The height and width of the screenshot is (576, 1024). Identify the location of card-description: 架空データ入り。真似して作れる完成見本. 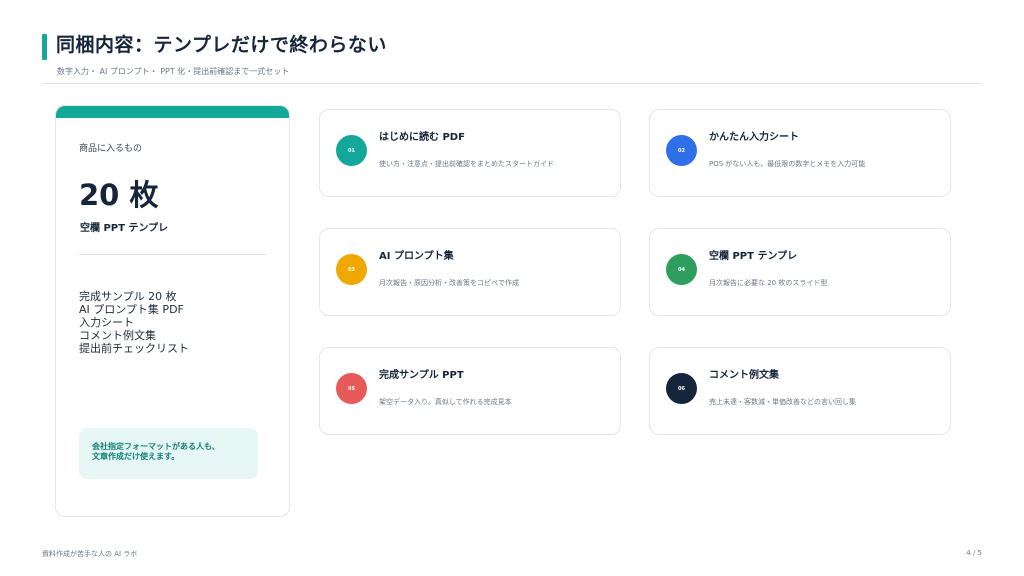
(445, 402).